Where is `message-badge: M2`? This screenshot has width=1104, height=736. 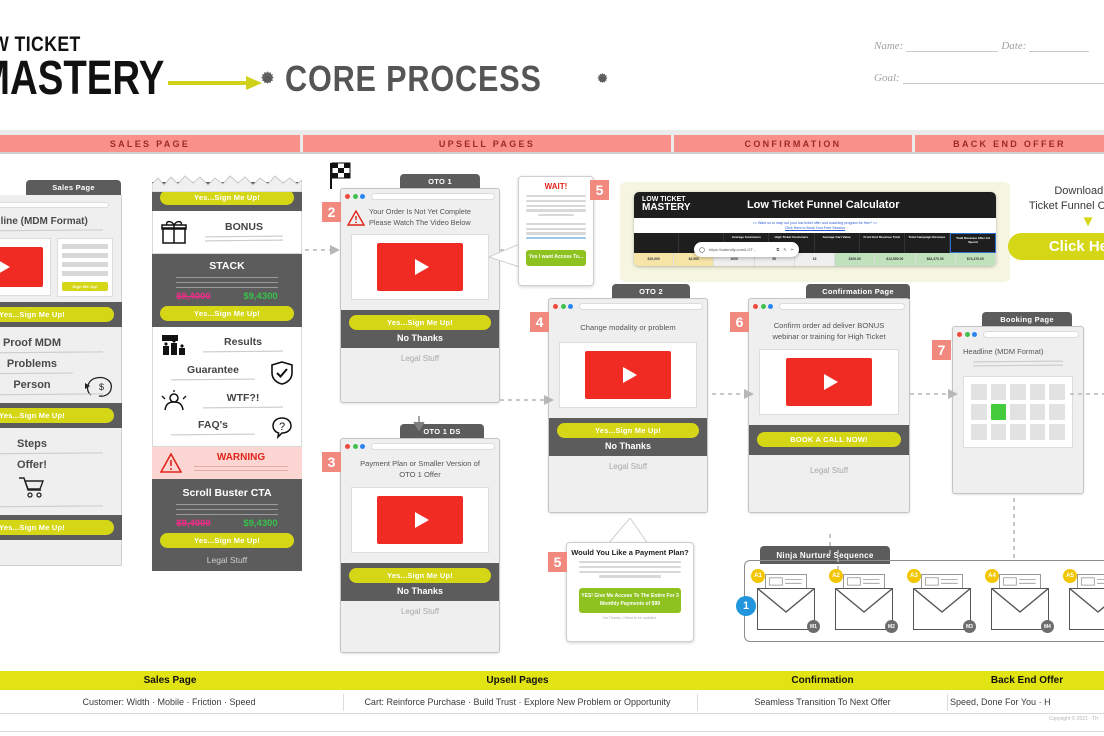
message-badge: M2 is located at coordinates (891, 626).